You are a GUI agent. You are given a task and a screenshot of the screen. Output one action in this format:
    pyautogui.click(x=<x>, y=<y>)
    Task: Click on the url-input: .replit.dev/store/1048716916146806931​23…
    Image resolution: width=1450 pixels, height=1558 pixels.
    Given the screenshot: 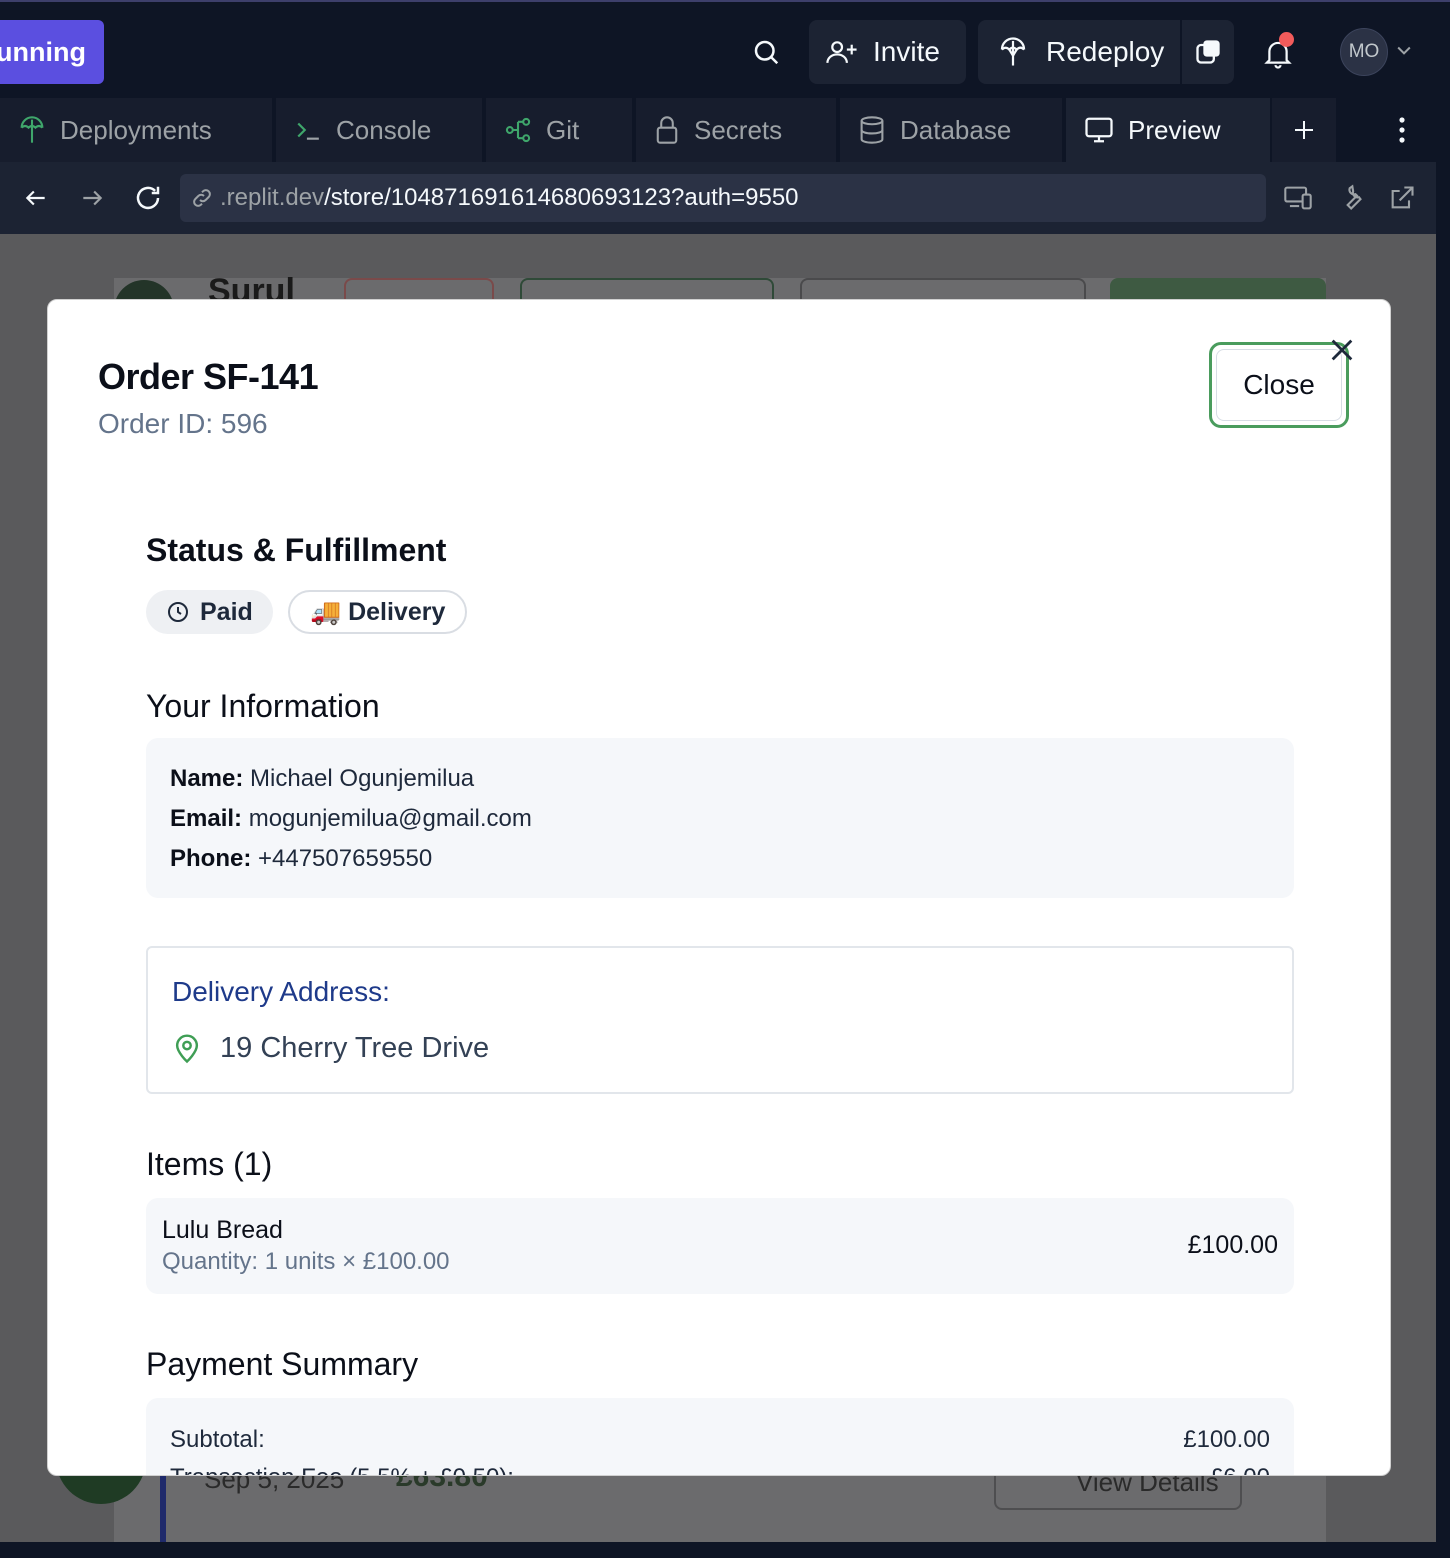 What is the action you would take?
    pyautogui.click(x=723, y=198)
    